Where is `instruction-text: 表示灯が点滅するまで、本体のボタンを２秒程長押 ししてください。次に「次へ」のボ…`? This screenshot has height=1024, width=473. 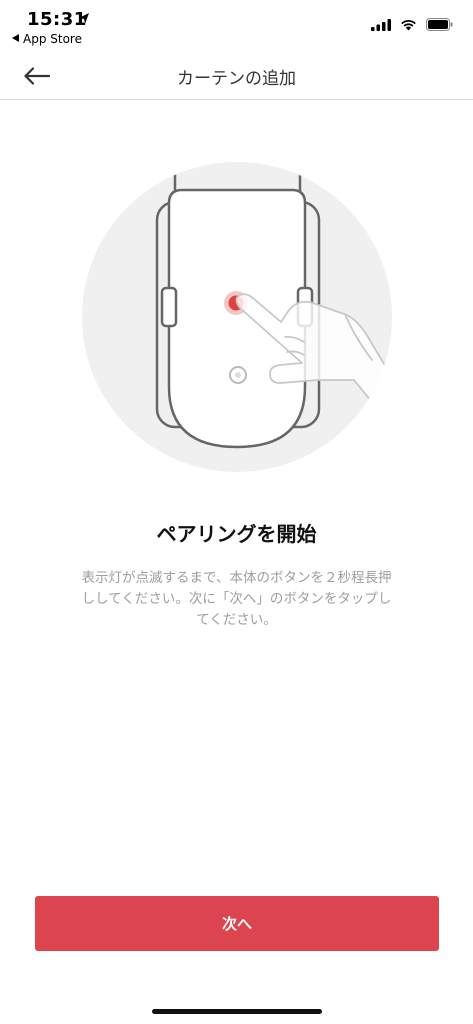 instruction-text: 表示灯が点滅するまで、本体のボタンを２秒程長押 ししてください。次に「次へ」のボ… is located at coordinates (236, 599).